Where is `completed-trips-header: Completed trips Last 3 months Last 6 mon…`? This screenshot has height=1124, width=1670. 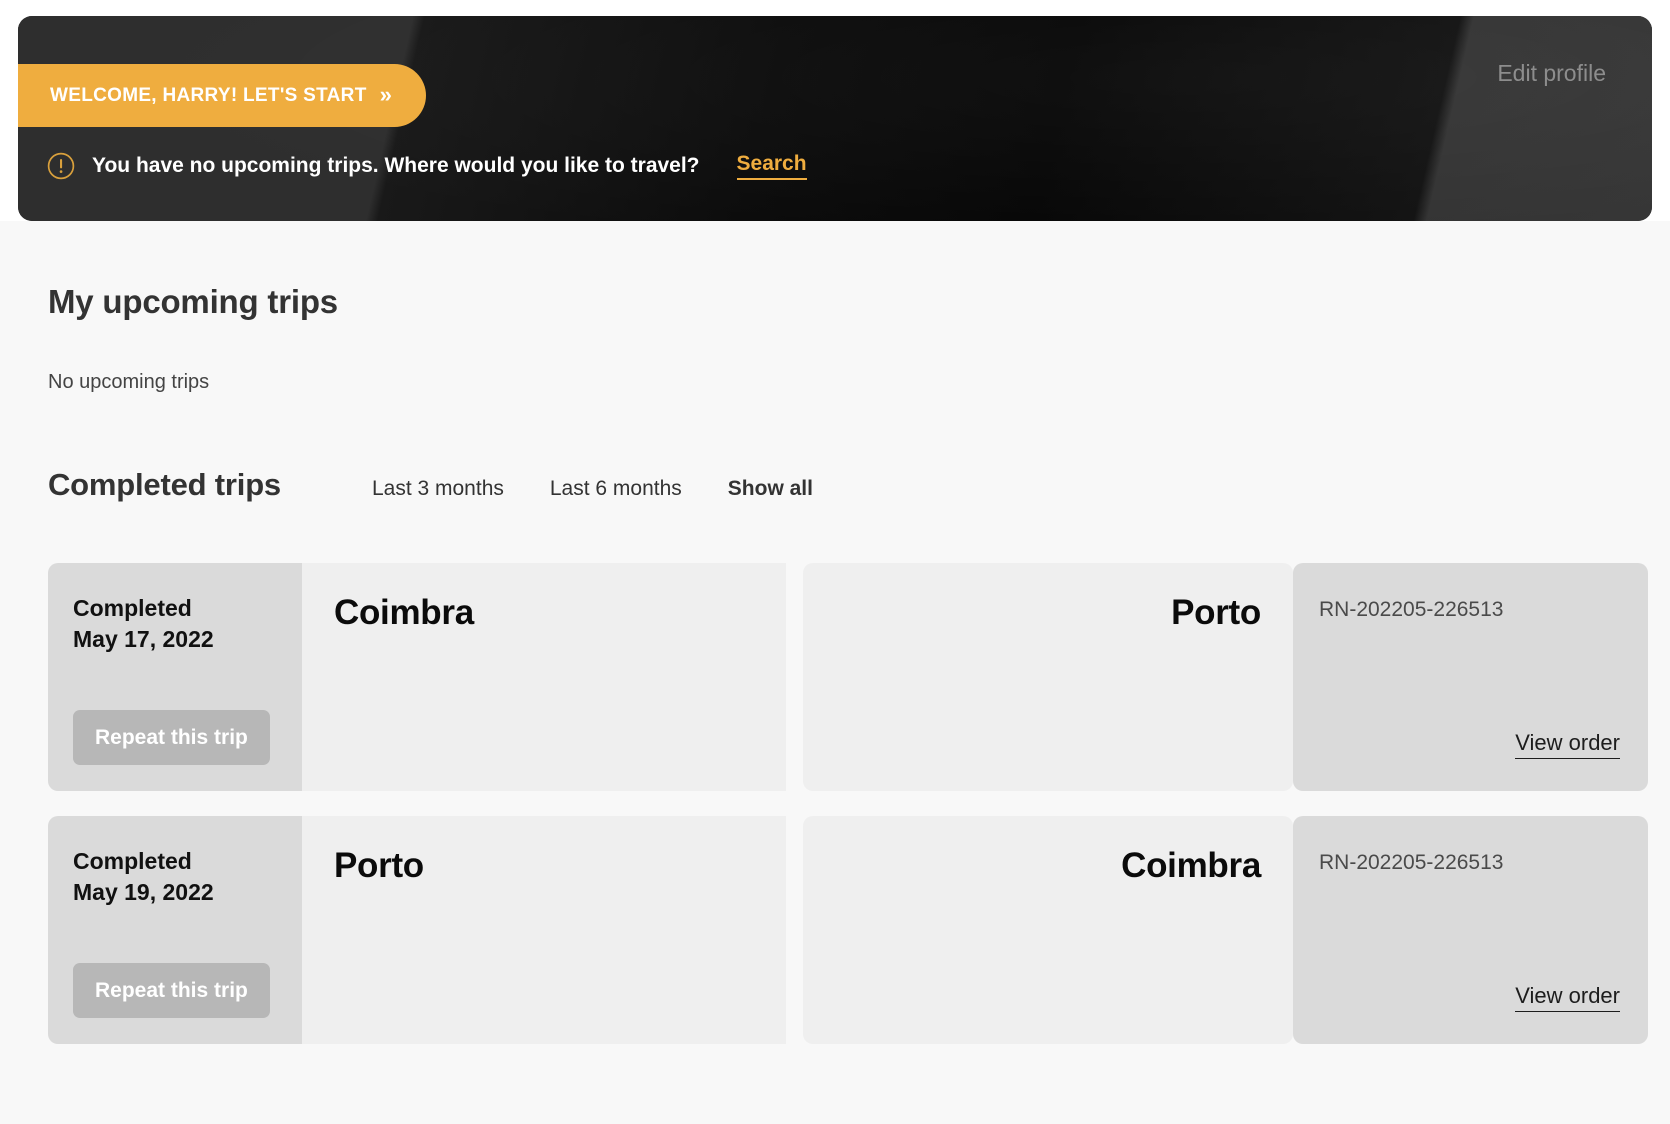 completed-trips-header: Completed trips Last 3 months Last 6 mon… is located at coordinates (430, 485).